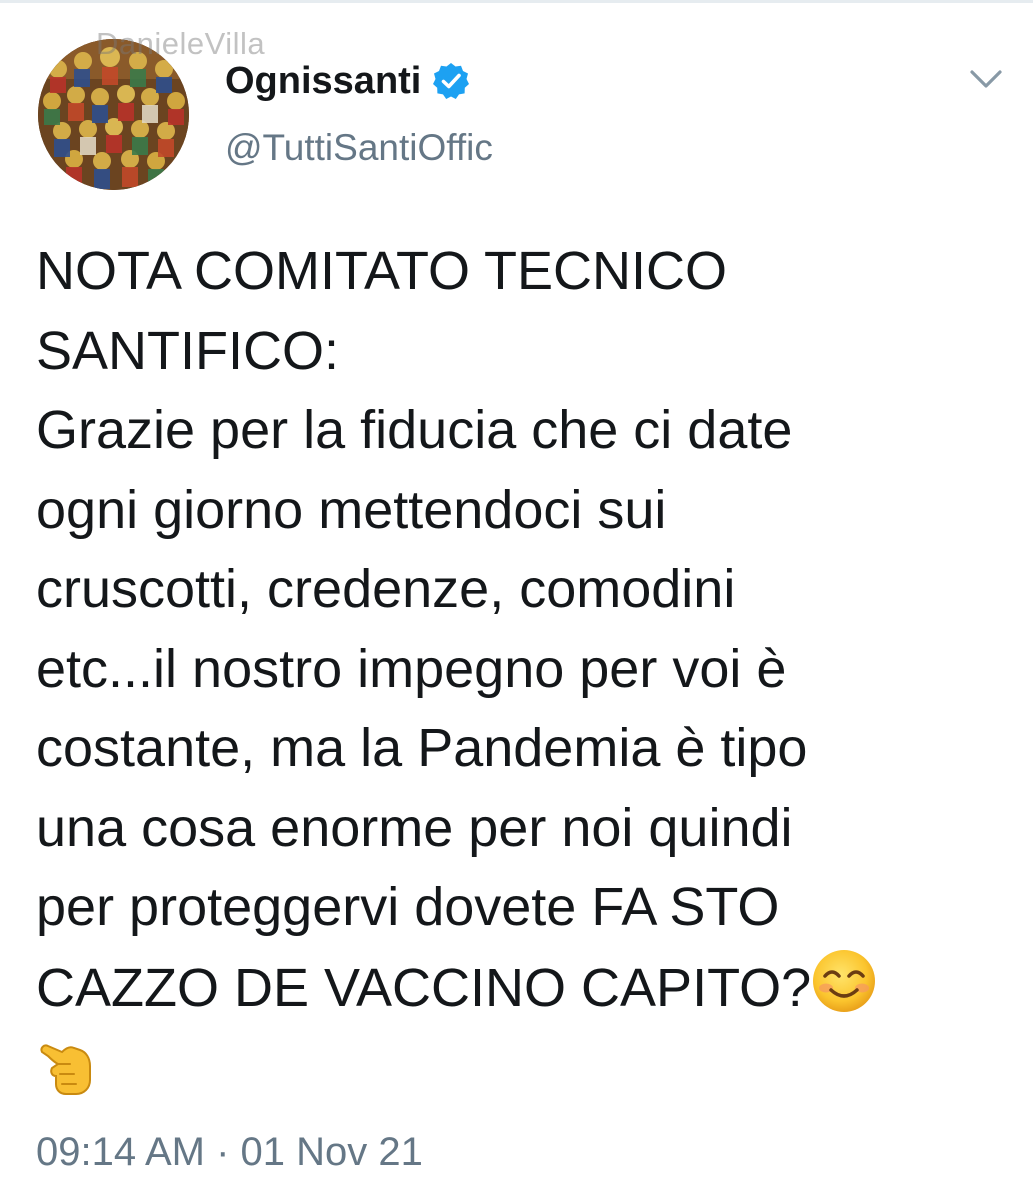  Describe the element at coordinates (414, 827) in the screenshot. I see `tweet-line: una cosa enorme per noi quindi` at that location.